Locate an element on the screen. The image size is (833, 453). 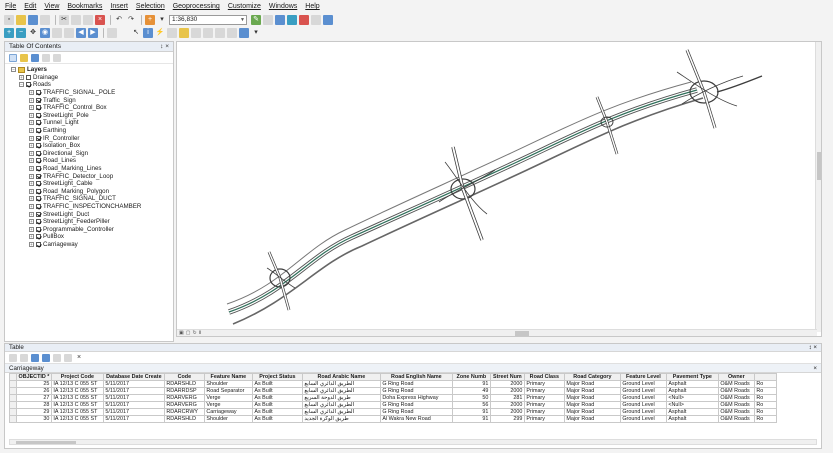
cut-icon: ✂ is located at coordinates (64, 19).